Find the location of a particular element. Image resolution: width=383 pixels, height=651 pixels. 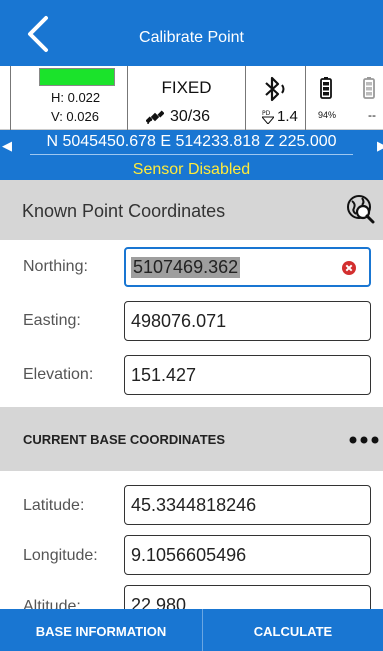

fix-type: FIXED is located at coordinates (186, 87).